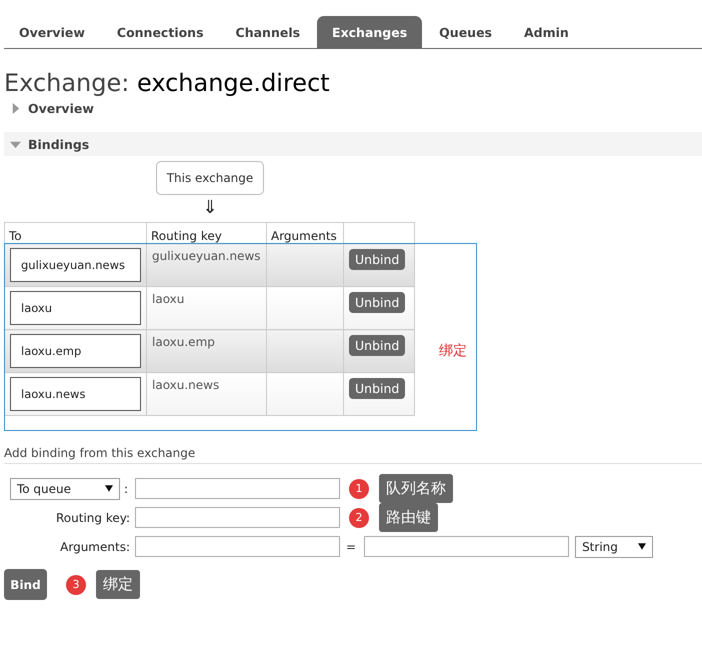 The height and width of the screenshot is (654, 702). I want to click on destination-dropdown: To queue, so click(65, 489).